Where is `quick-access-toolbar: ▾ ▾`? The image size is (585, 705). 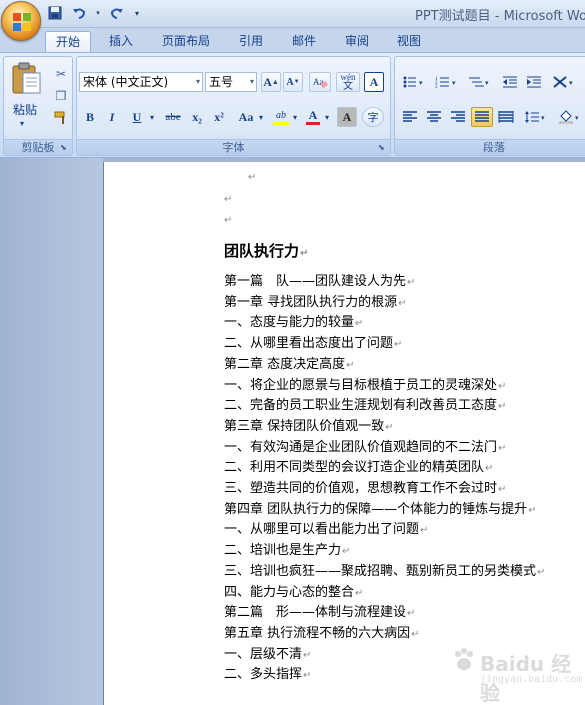 quick-access-toolbar: ▾ ▾ is located at coordinates (94, 13).